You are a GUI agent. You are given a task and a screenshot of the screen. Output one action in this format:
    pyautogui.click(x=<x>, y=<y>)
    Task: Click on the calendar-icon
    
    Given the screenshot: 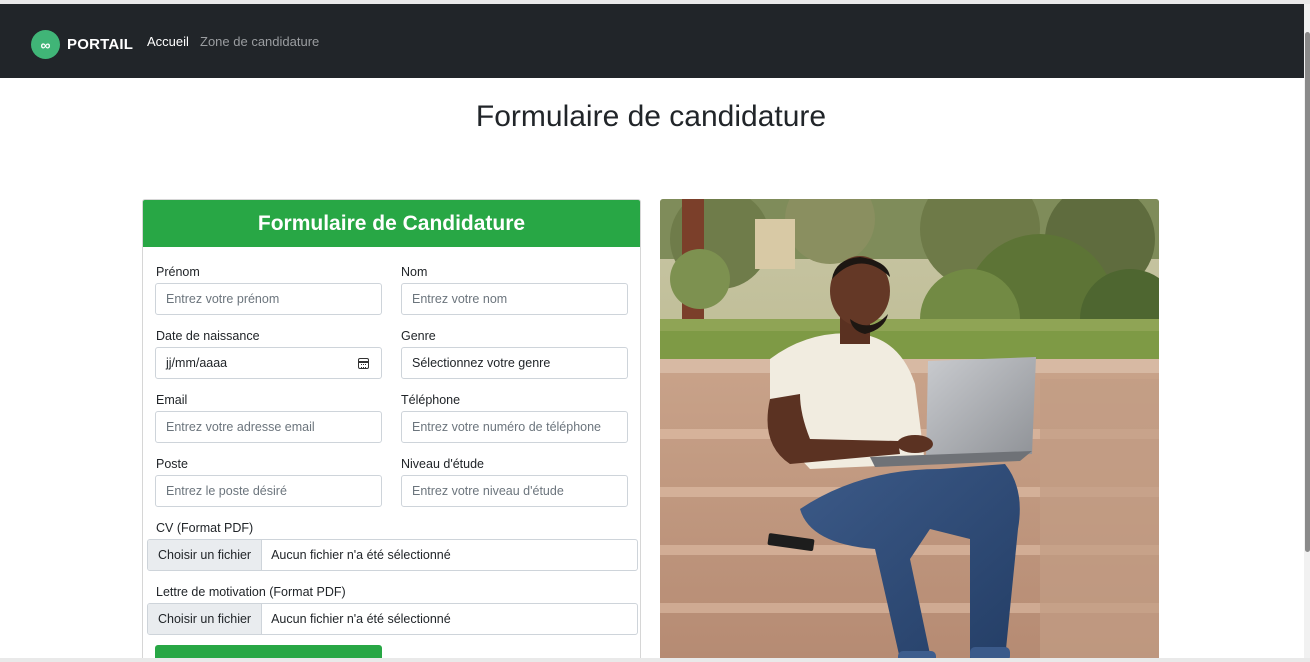 What is the action you would take?
    pyautogui.click(x=363, y=363)
    